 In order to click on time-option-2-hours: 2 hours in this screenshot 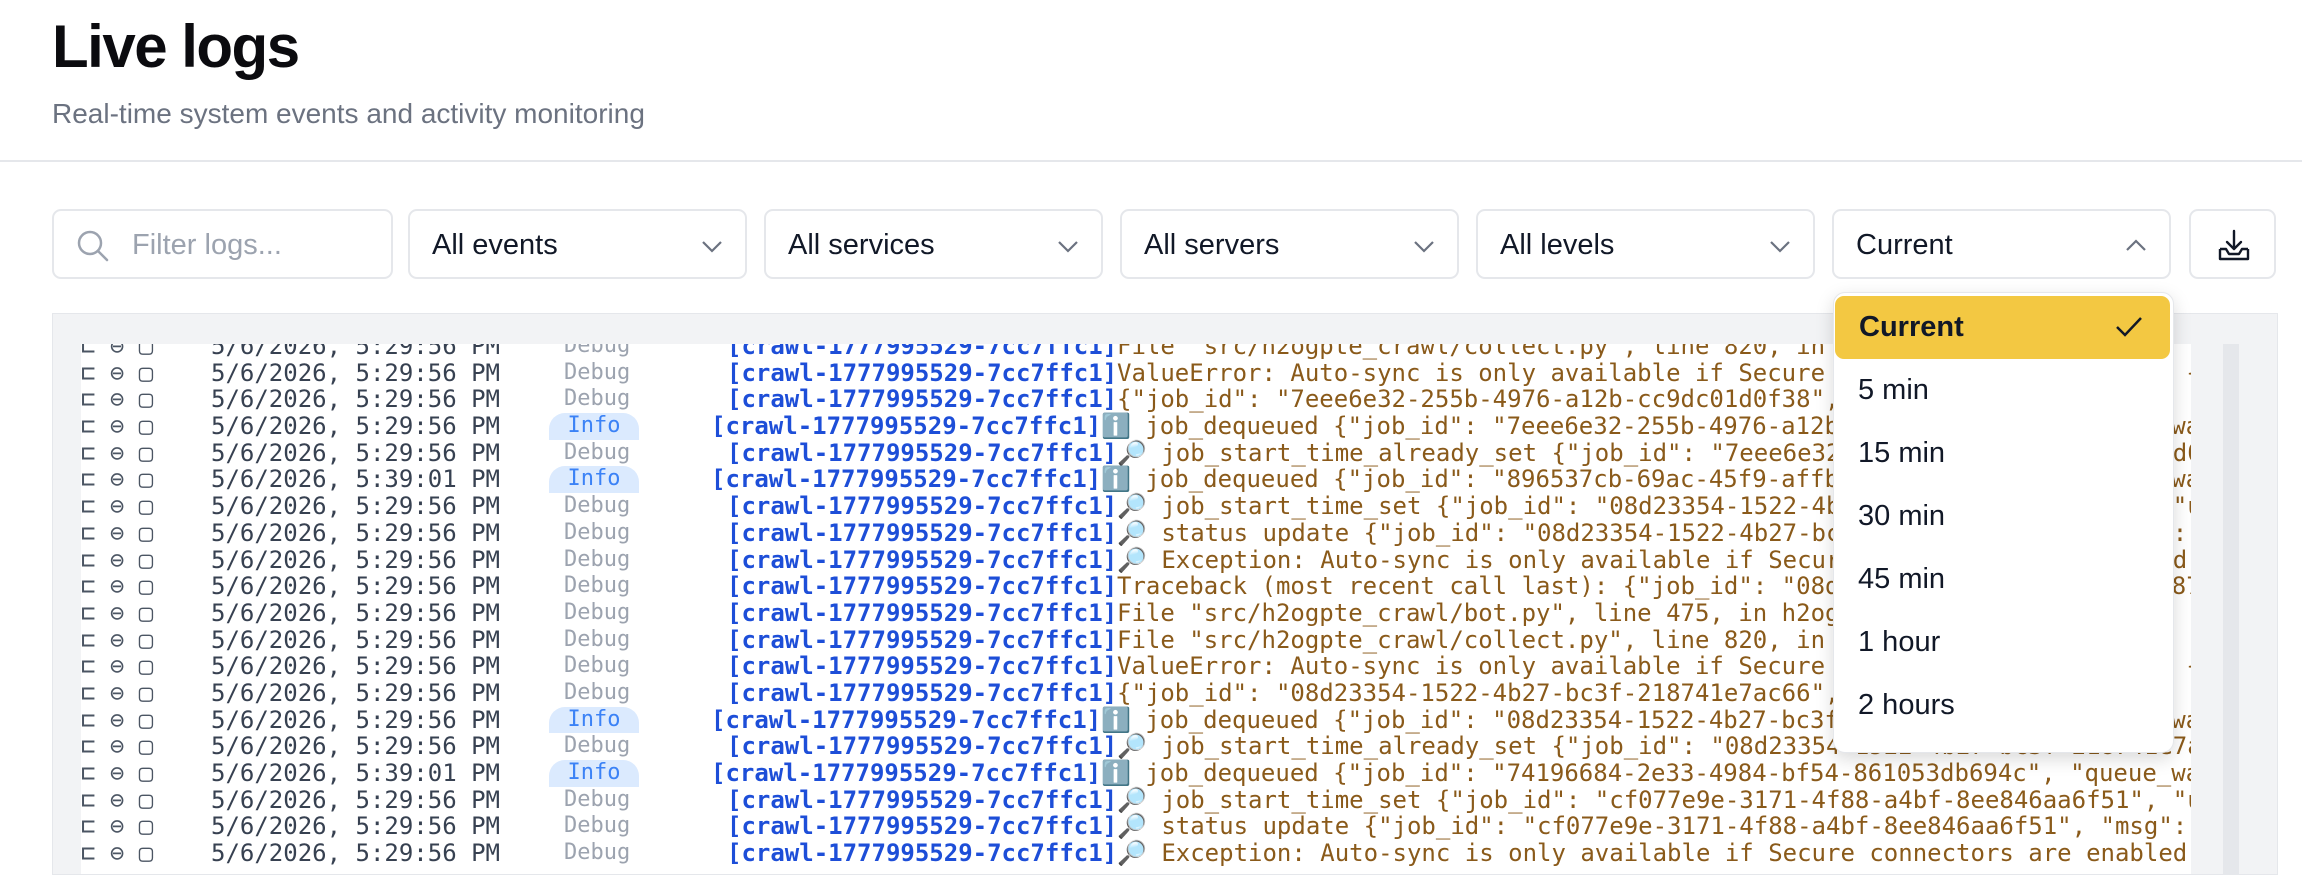, I will do `click(2003, 705)`.